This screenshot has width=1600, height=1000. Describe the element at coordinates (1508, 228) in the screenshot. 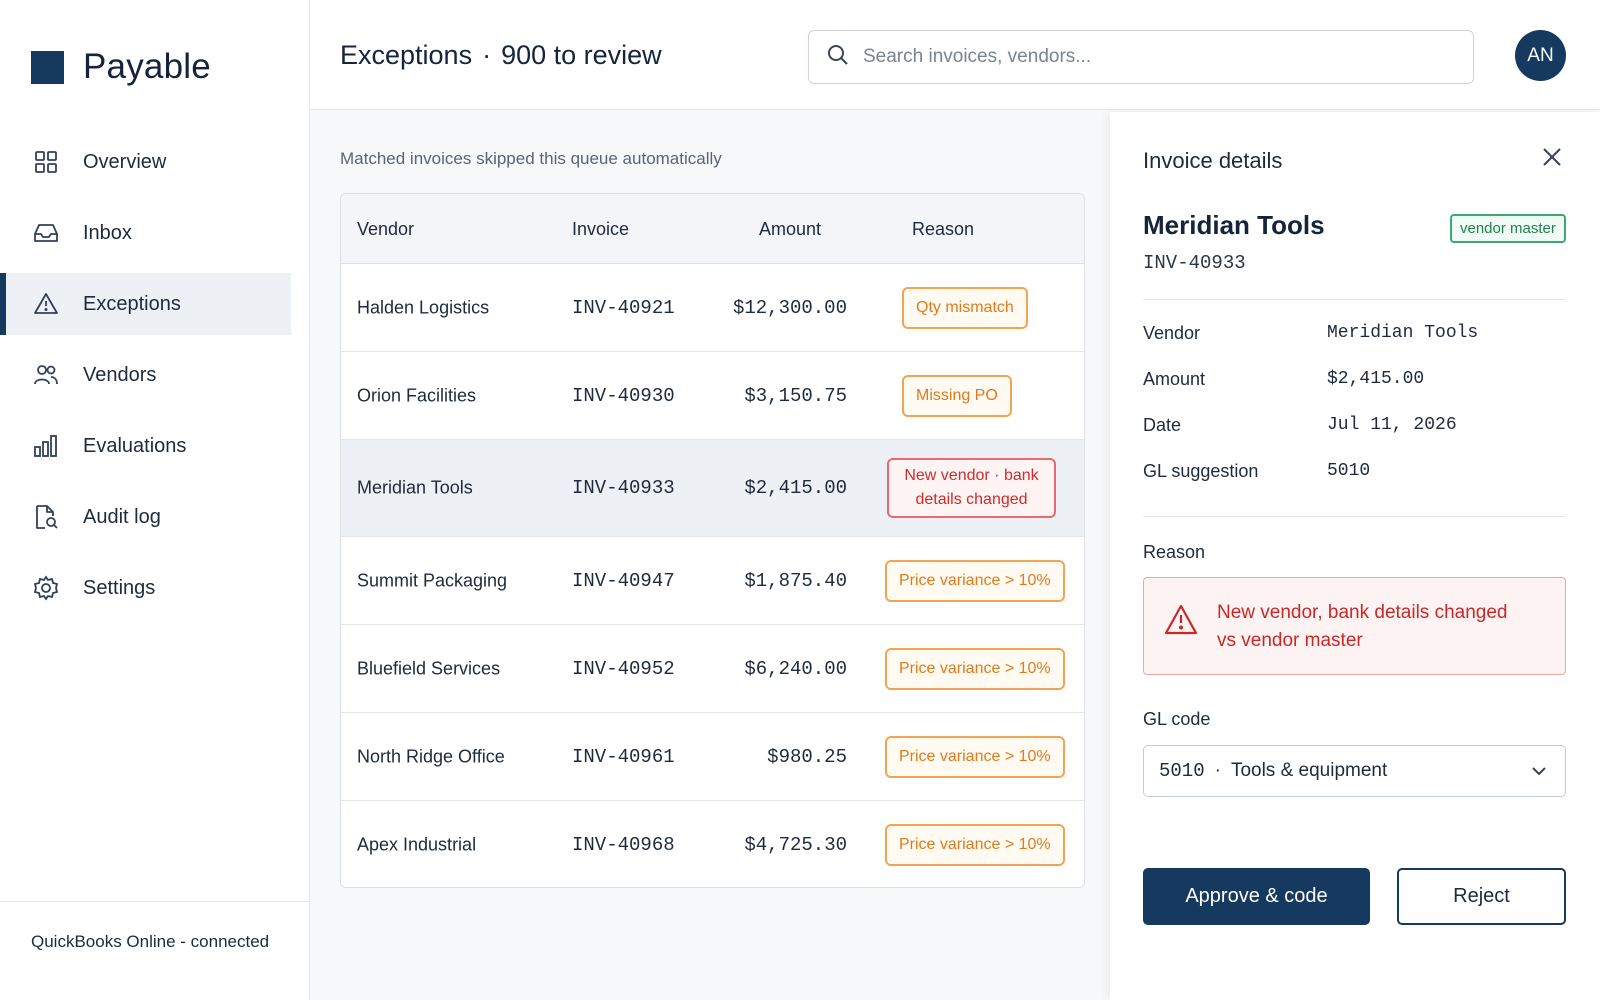

I see `vendor-master-badge: vendor master` at that location.